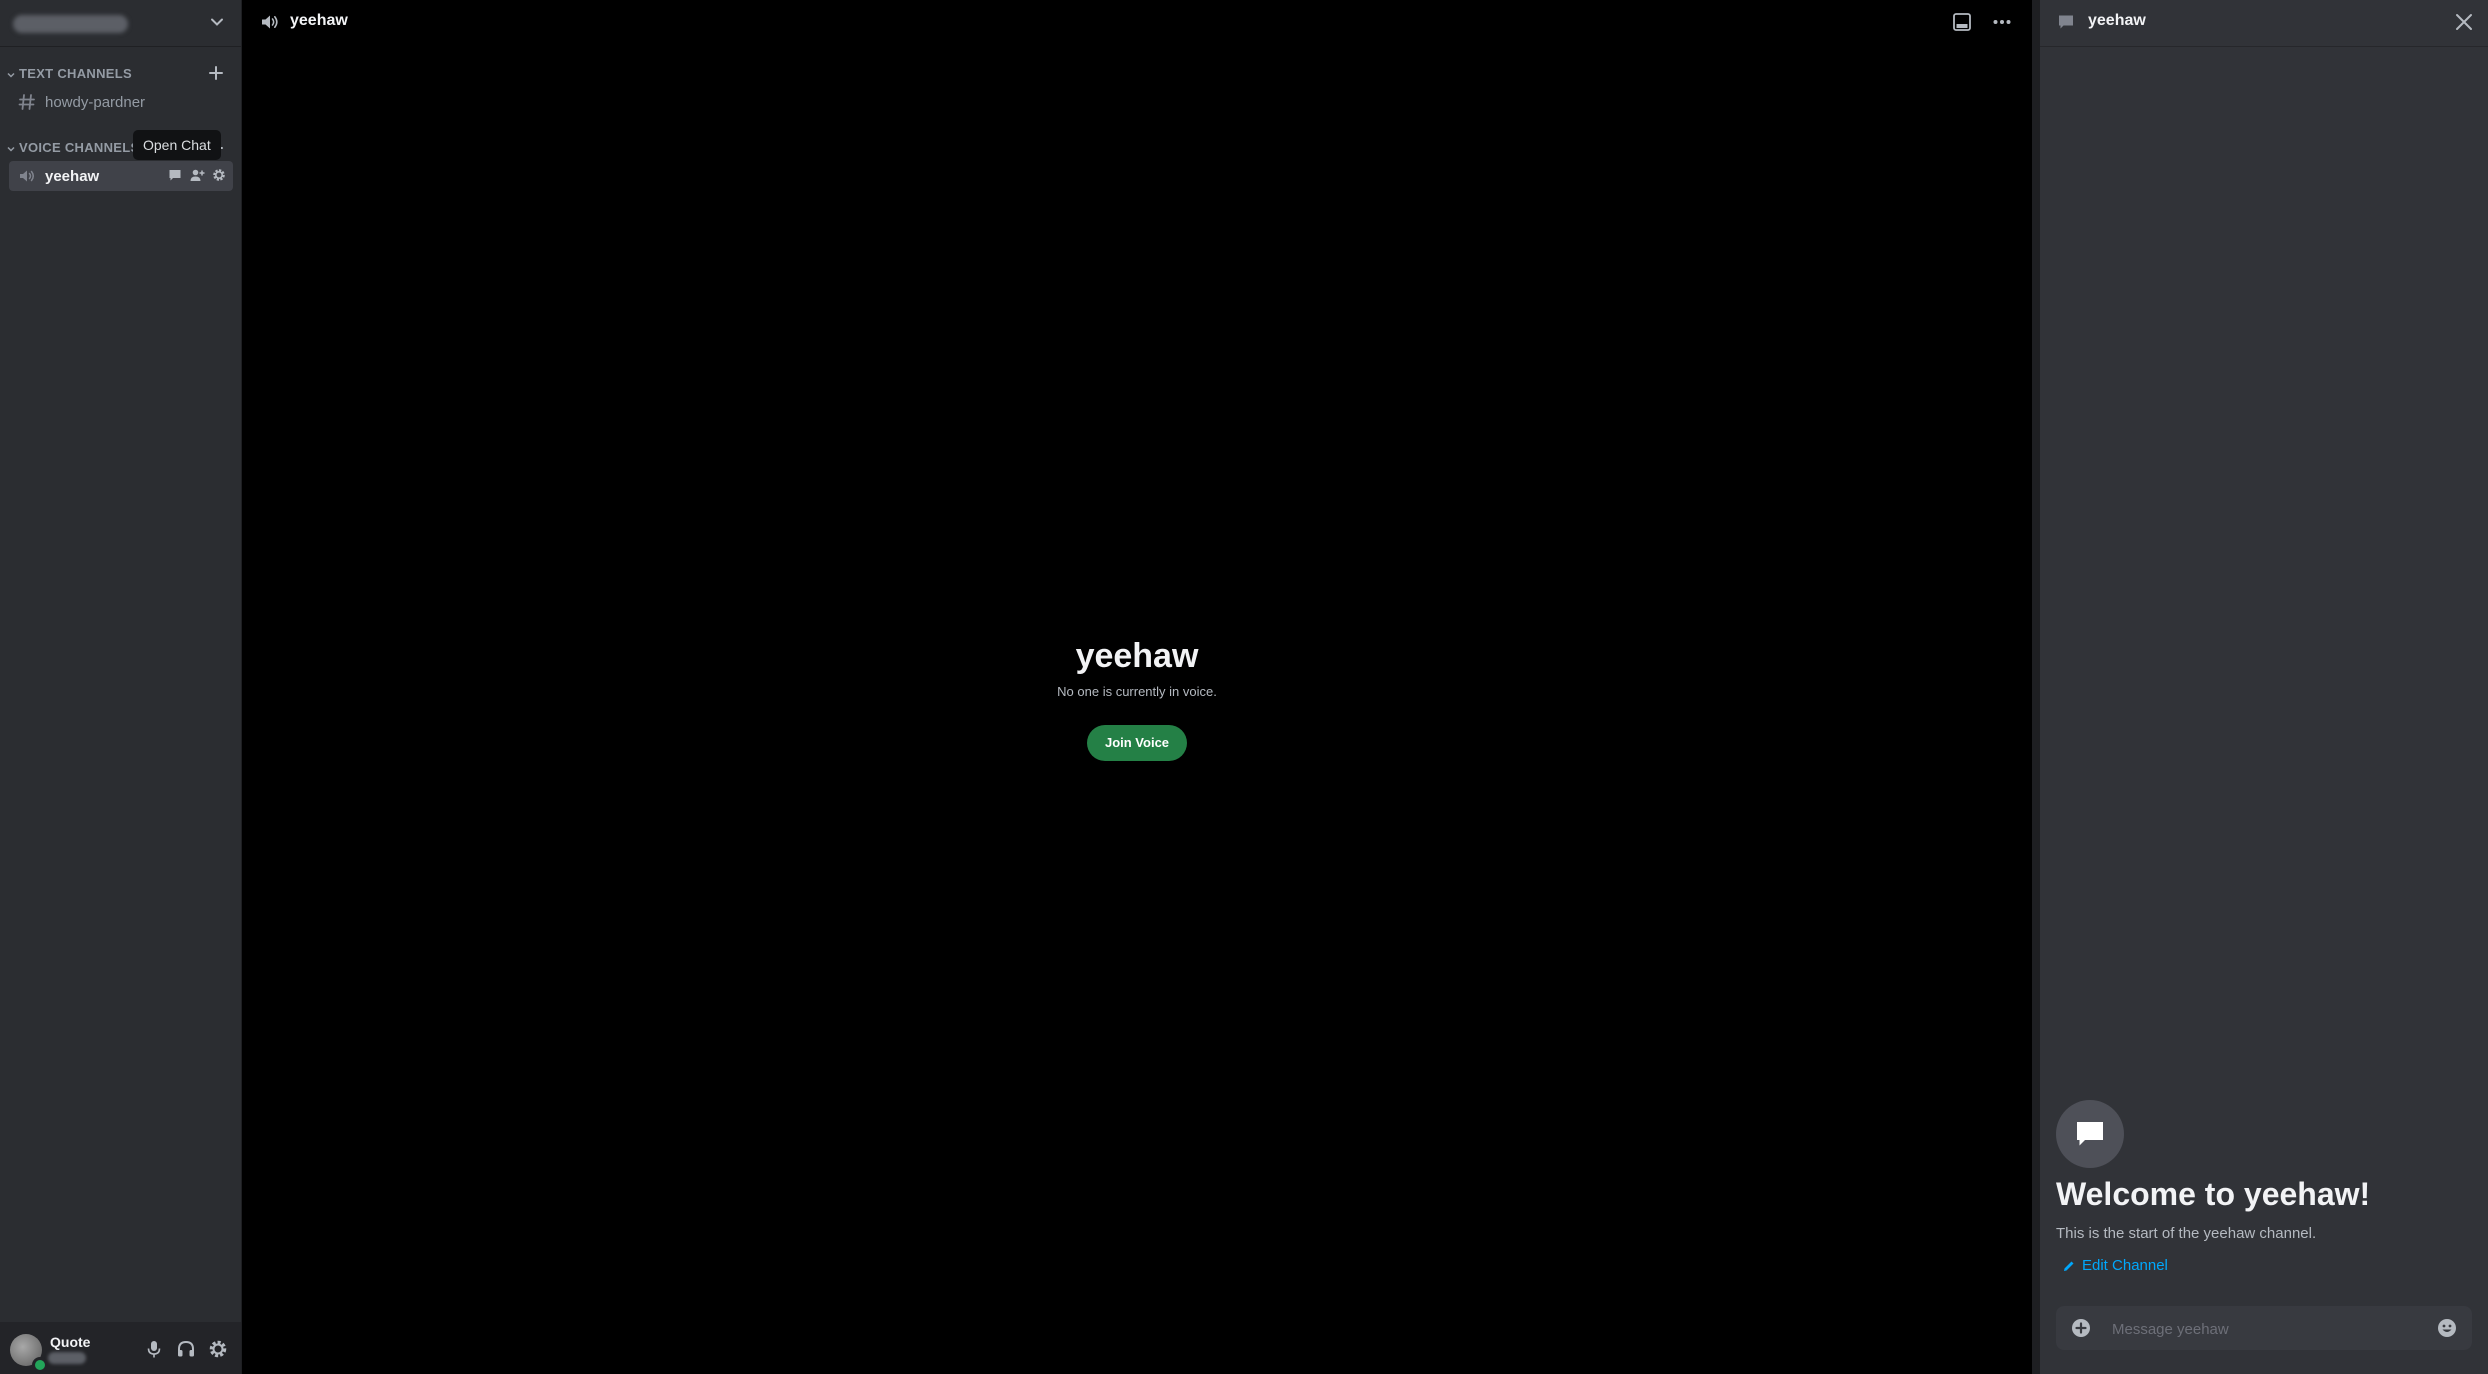 This screenshot has width=2488, height=1374. I want to click on server-name, so click(70, 24).